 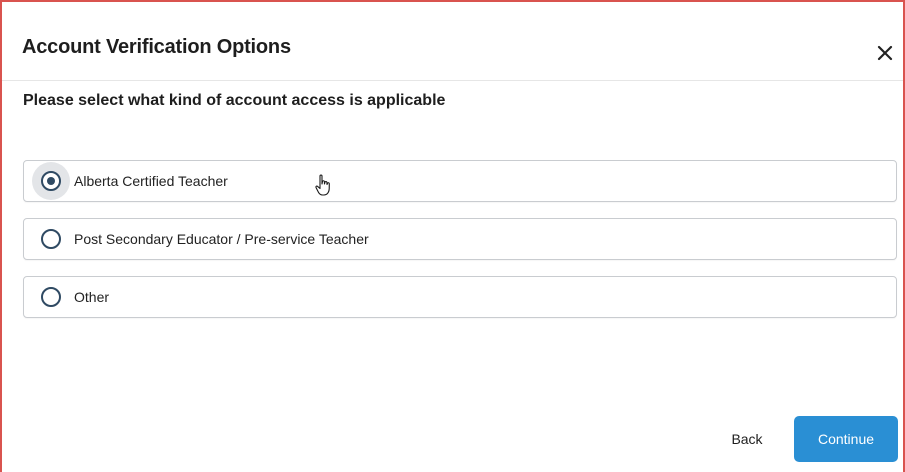 I want to click on close-icon, so click(x=885, y=53).